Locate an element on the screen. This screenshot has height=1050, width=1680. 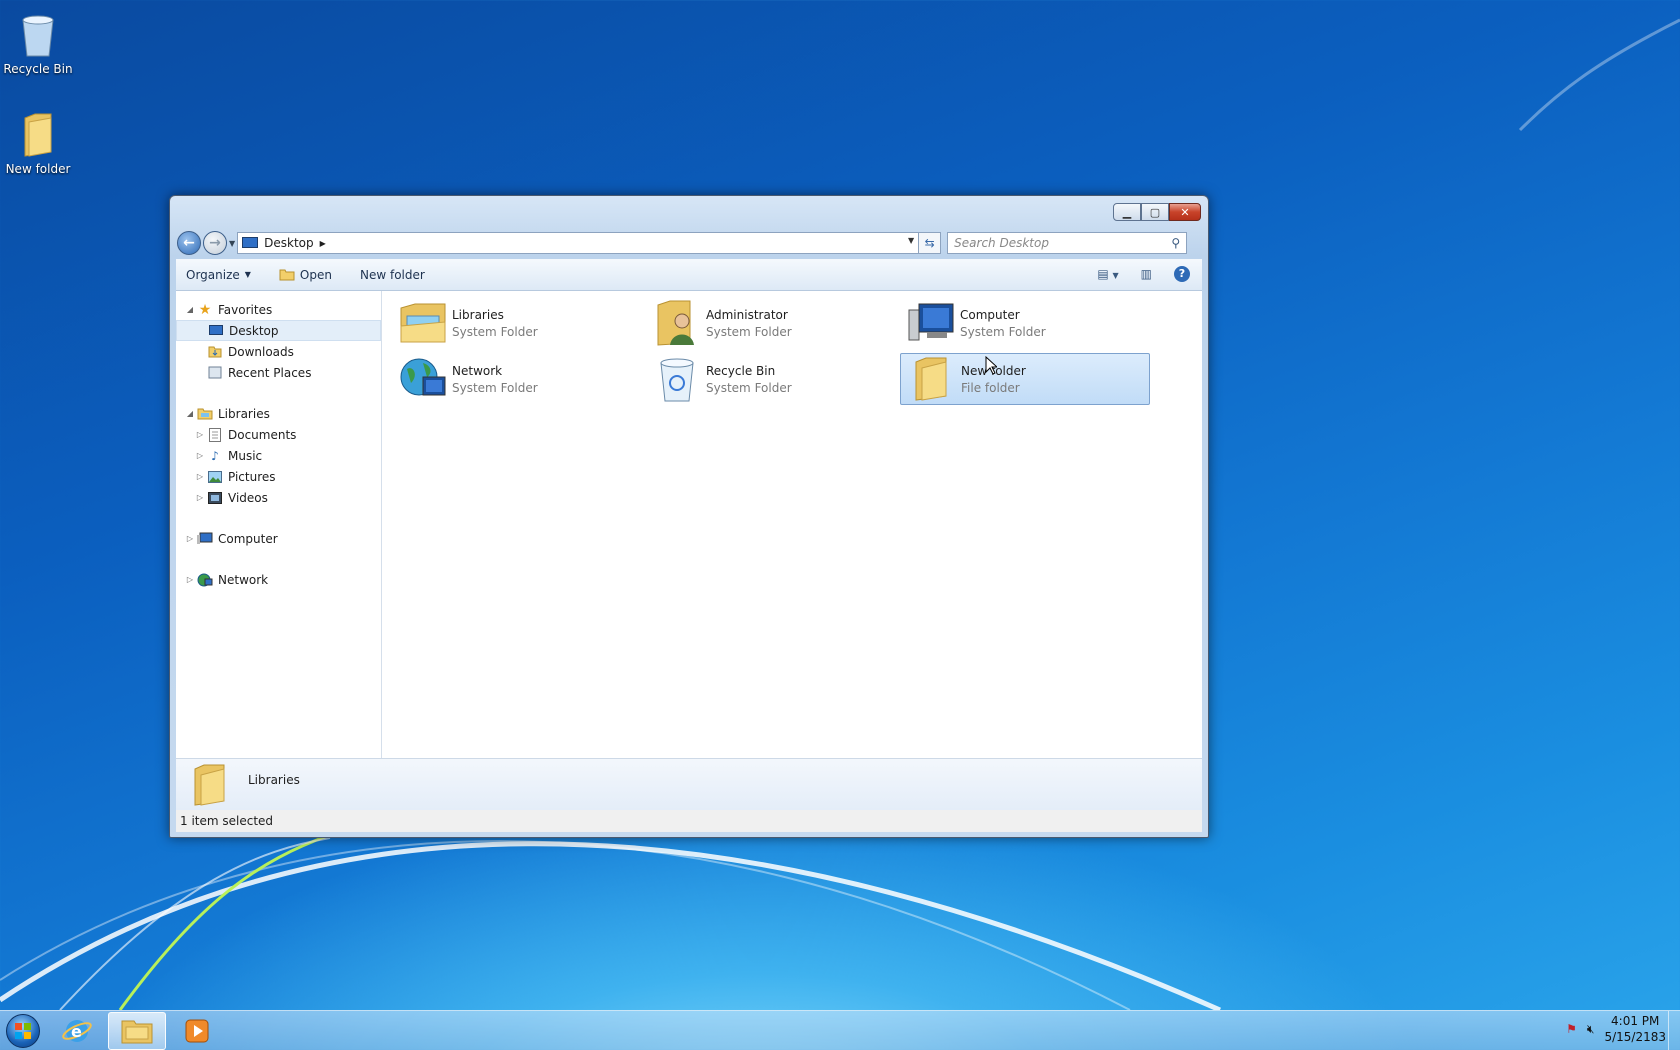
item-computer: Computer System Folder is located at coordinates (1025, 323).